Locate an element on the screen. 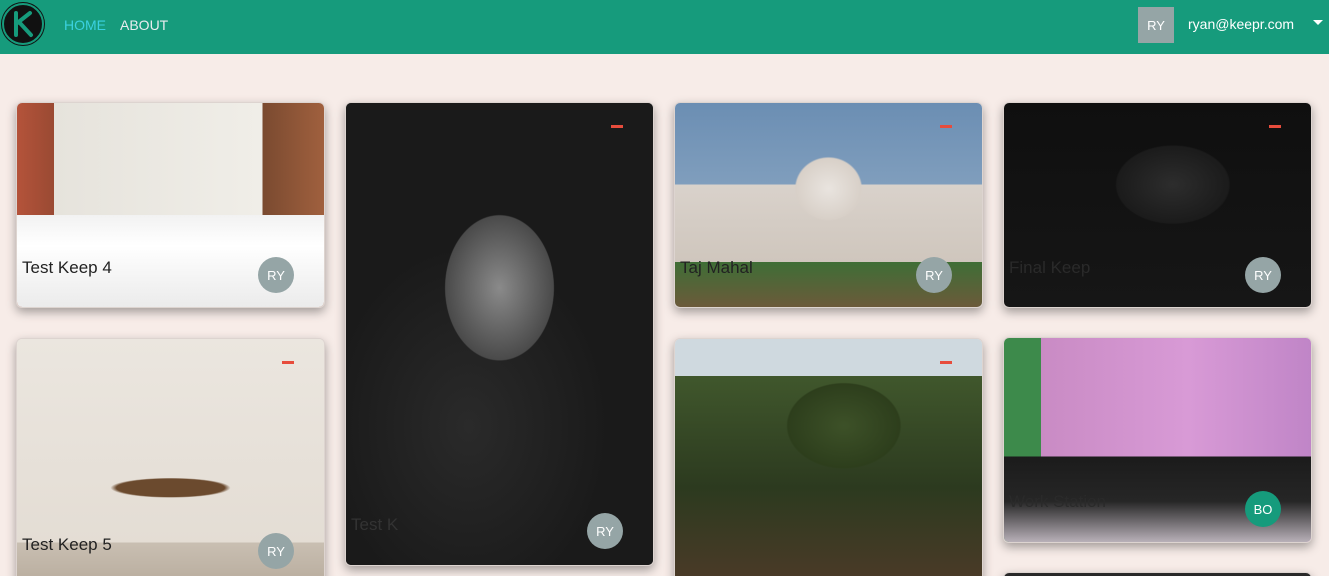 Image resolution: width=1329 pixels, height=576 pixels. keep-card: Taj Mahal RY is located at coordinates (828, 205).